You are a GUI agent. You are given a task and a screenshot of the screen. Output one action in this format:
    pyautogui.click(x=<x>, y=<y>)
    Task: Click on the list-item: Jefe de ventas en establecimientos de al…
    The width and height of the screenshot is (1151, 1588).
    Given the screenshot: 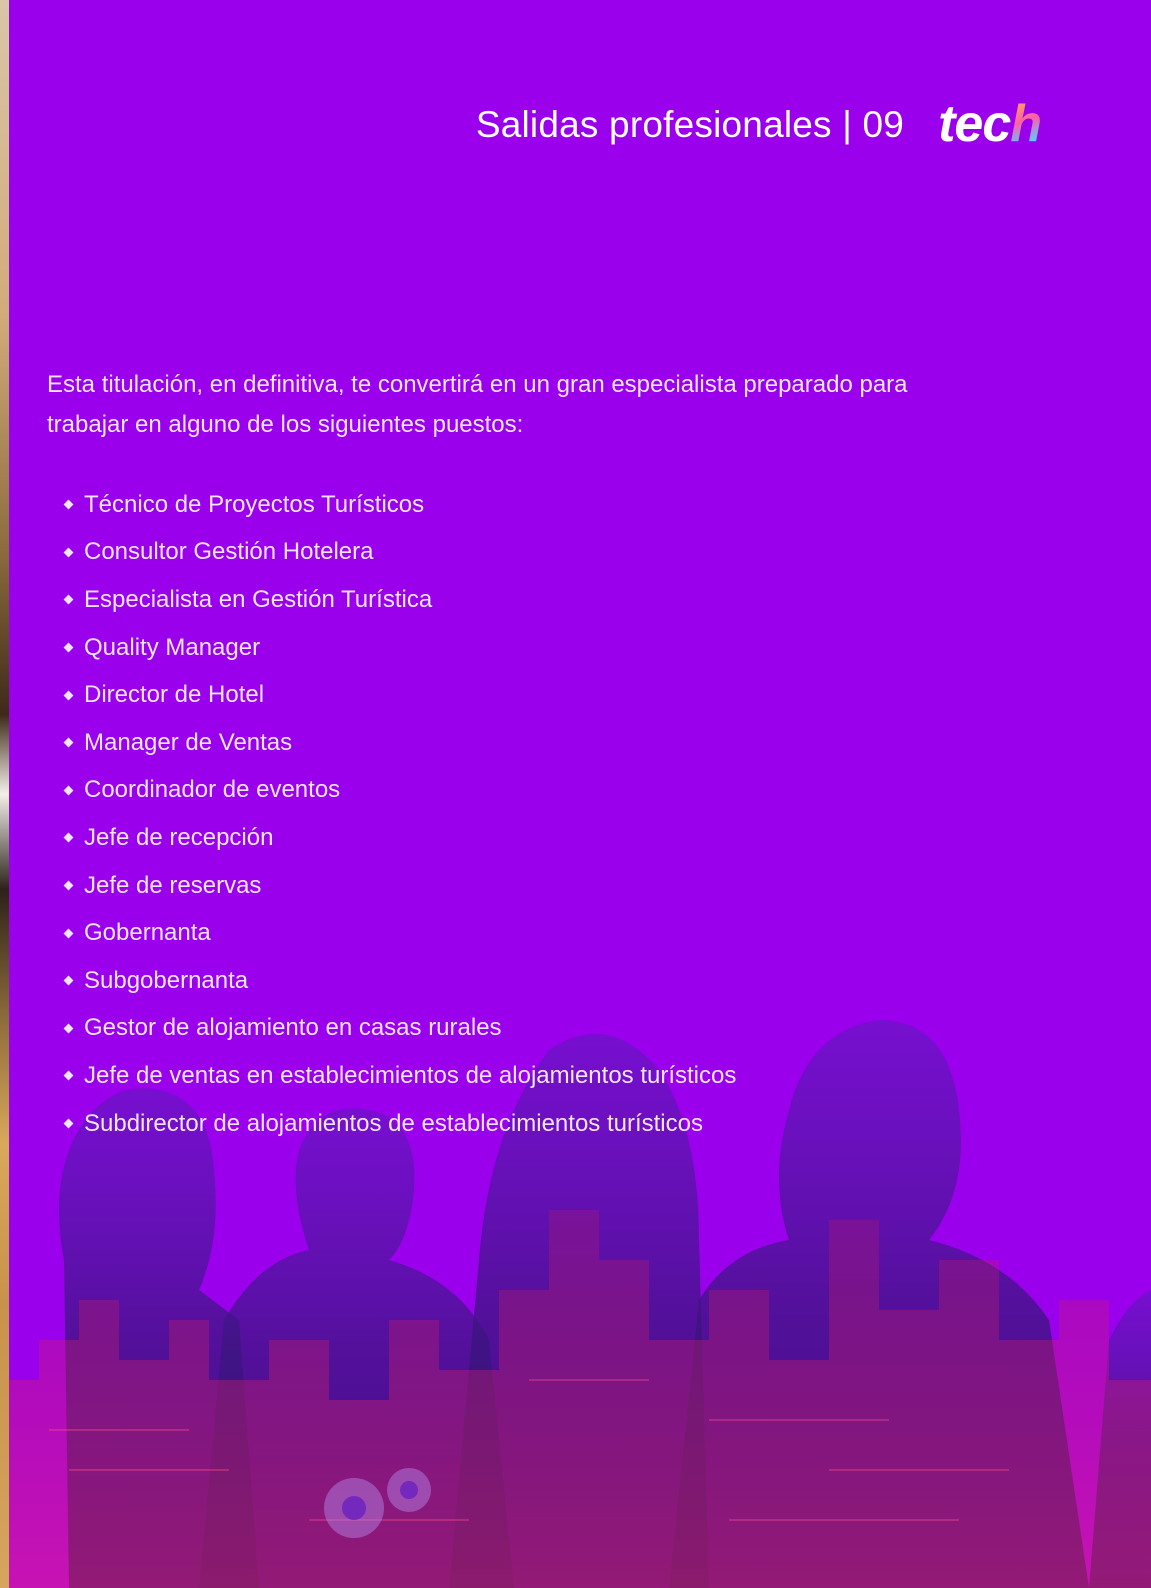 What is the action you would take?
    pyautogui.click(x=400, y=1076)
    